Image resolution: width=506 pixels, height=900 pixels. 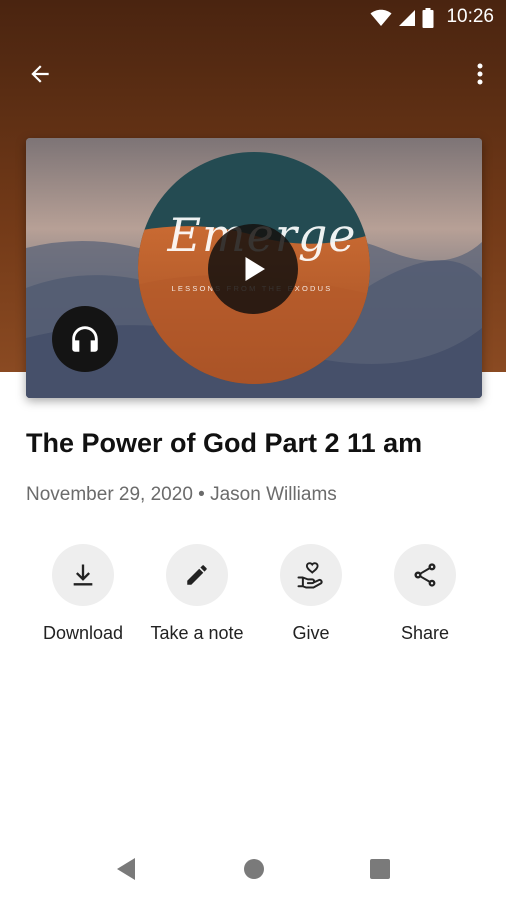 I want to click on system-nav-bar, so click(x=253, y=868).